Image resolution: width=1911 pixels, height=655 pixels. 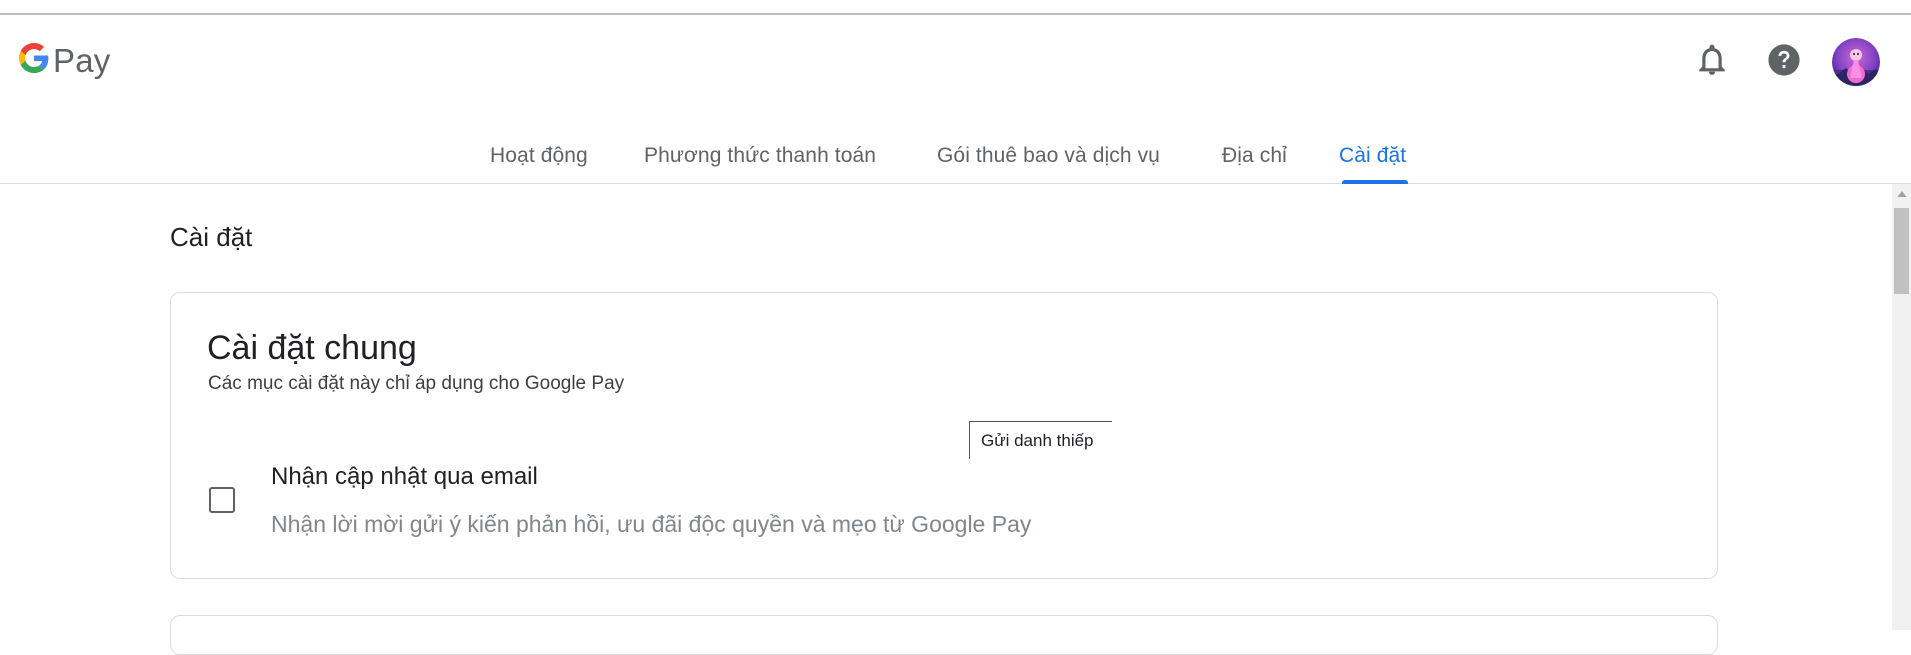 What do you see at coordinates (404, 477) in the screenshot?
I see `email-updates-label: Nhận cập nhật qua email` at bounding box center [404, 477].